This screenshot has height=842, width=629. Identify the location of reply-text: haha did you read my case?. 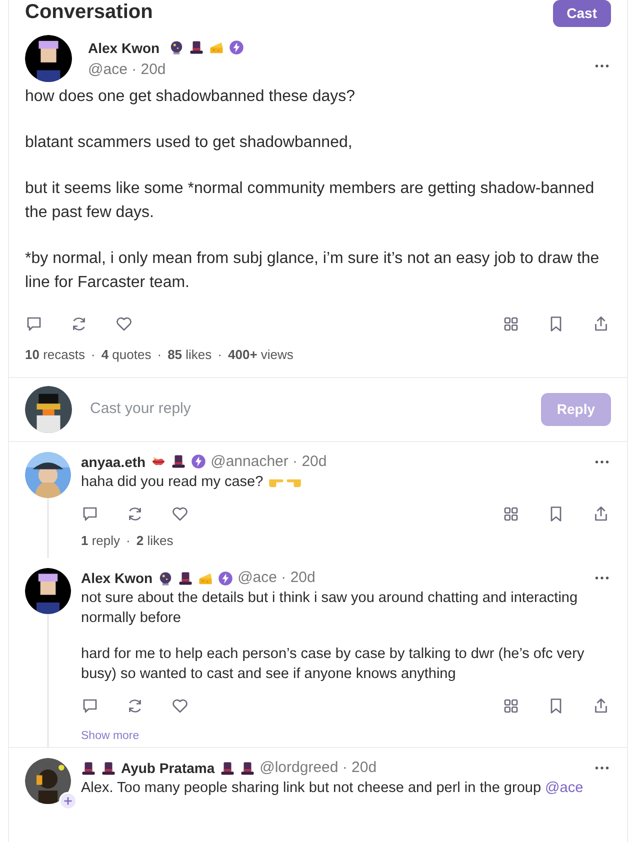
(346, 482).